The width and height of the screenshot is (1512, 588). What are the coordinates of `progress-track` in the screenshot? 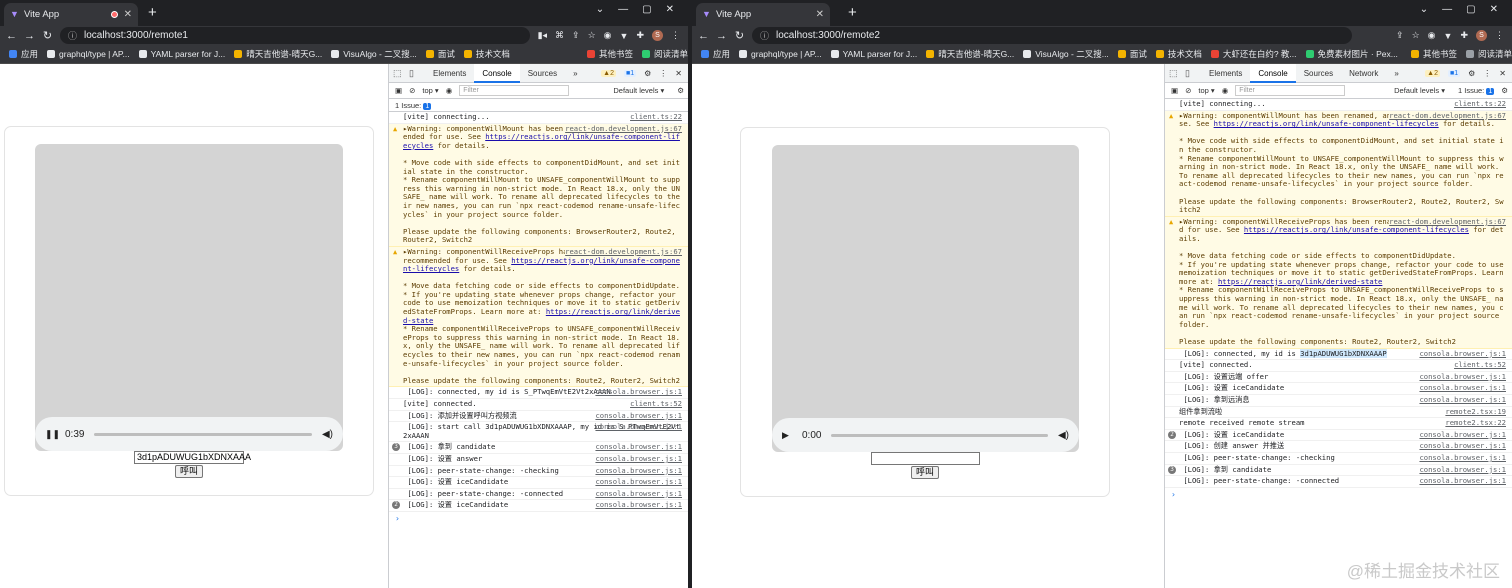 It's located at (939, 435).